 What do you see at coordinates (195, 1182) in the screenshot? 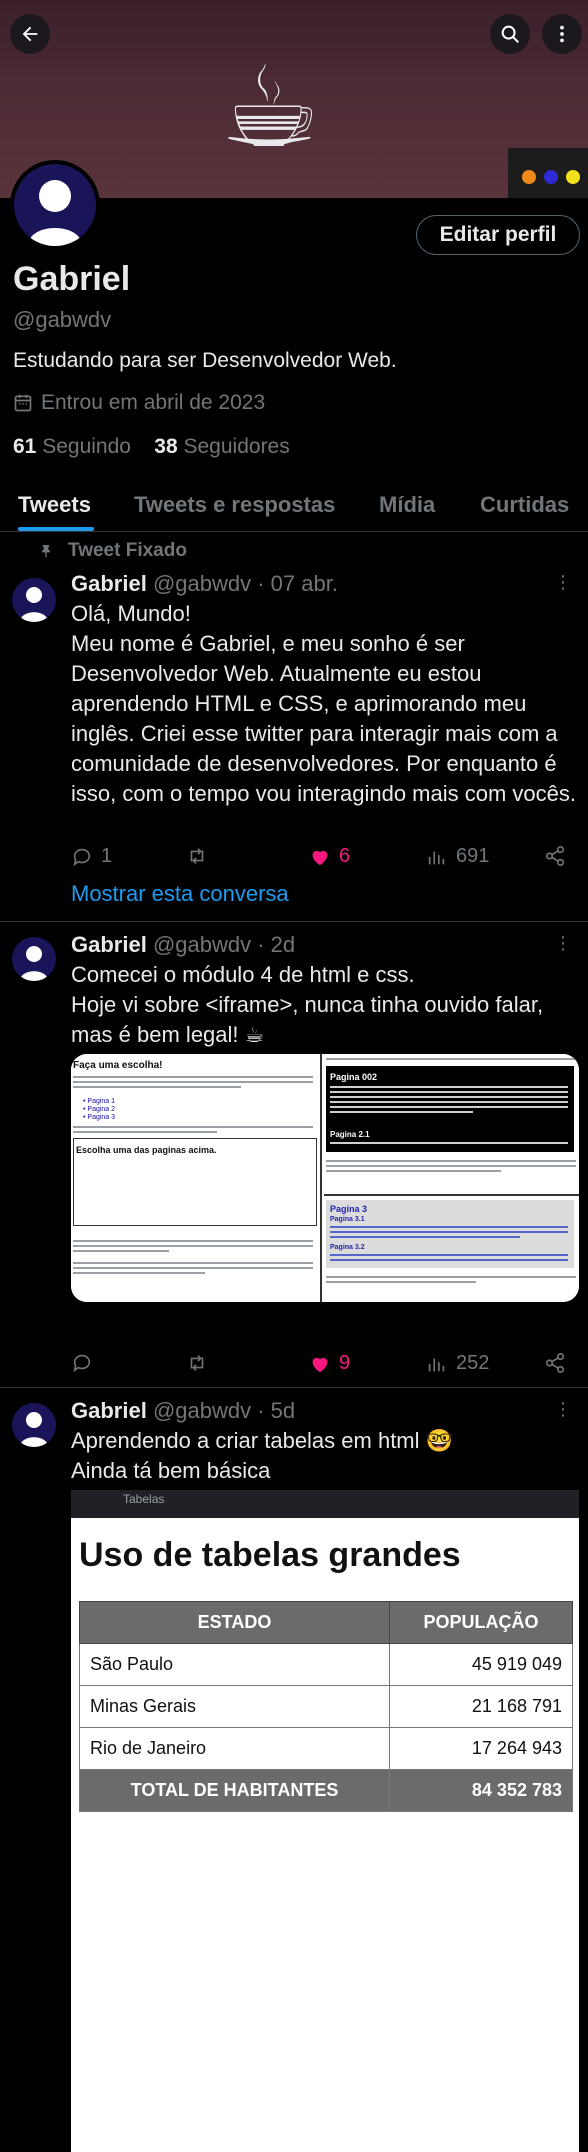
I see `iframe-embedded-box: Escolha uma das paginas acima.` at bounding box center [195, 1182].